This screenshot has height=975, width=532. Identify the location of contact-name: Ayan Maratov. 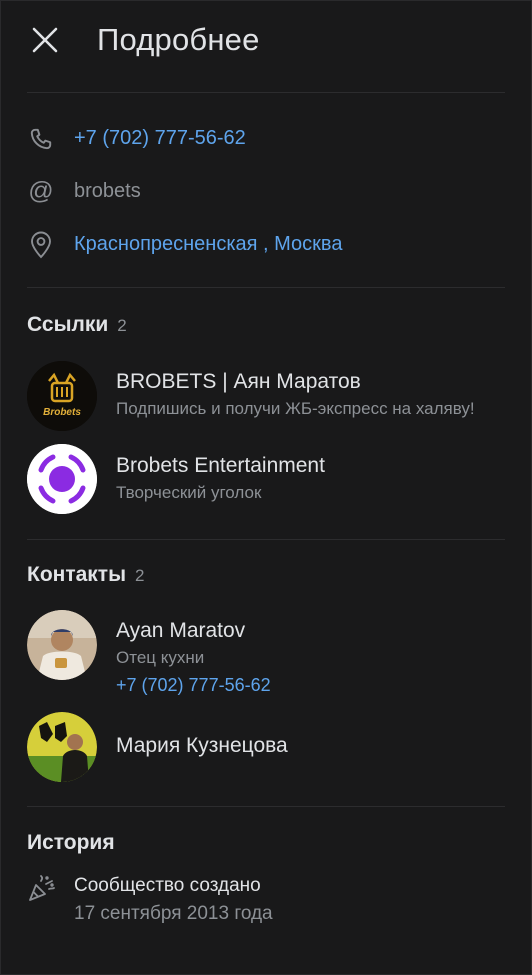
(181, 630).